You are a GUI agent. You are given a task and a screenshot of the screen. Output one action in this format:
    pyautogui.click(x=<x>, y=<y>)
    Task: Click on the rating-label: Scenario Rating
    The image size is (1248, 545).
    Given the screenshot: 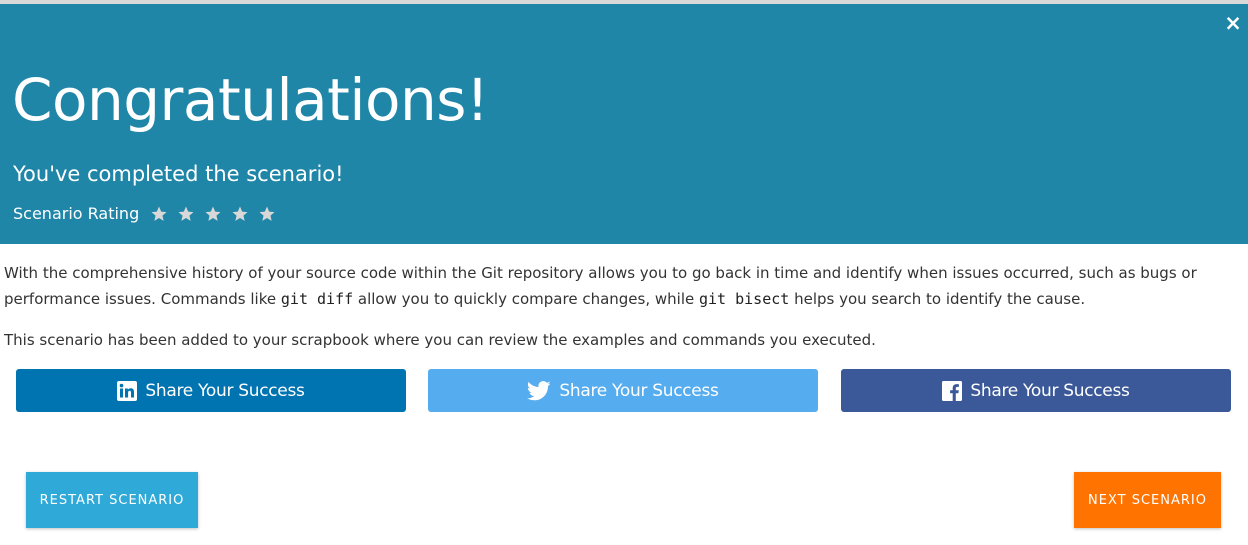 What is the action you would take?
    pyautogui.click(x=76, y=213)
    